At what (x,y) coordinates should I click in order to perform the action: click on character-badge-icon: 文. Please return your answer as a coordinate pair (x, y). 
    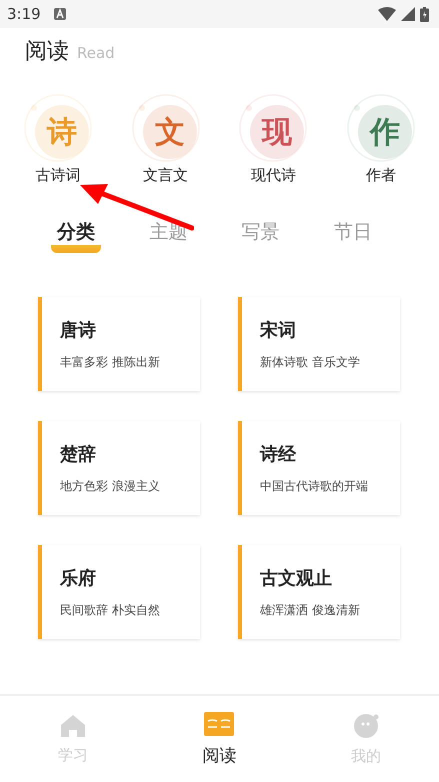
    Looking at the image, I should click on (166, 128).